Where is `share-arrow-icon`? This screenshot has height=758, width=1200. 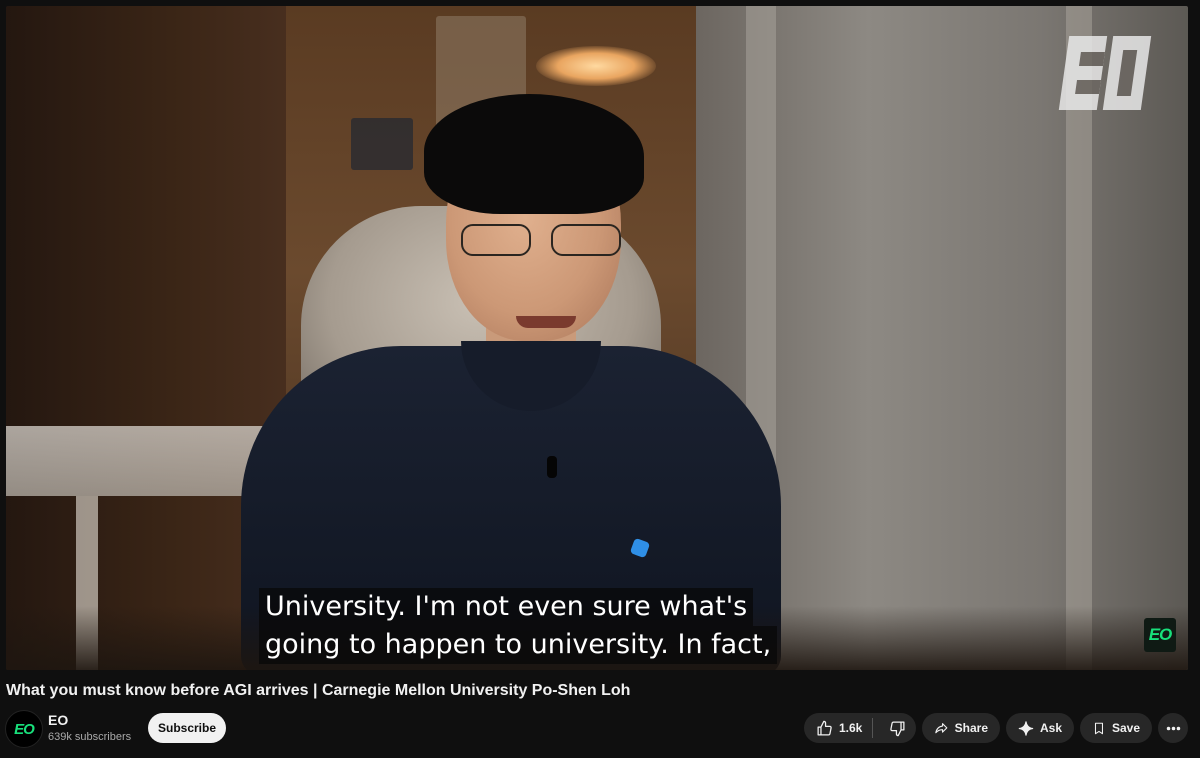 share-arrow-icon is located at coordinates (941, 727).